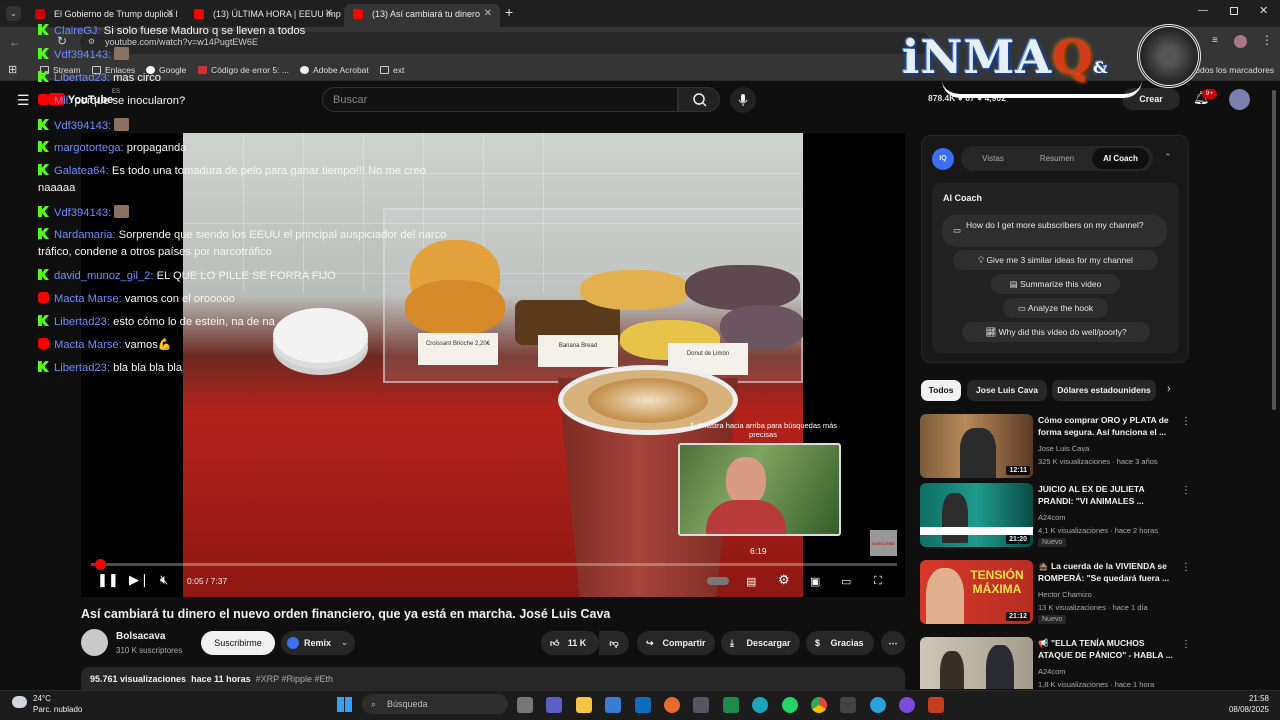 Image resolution: width=1280 pixels, height=720 pixels. I want to click on tab-vistas: Vistas, so click(993, 158).